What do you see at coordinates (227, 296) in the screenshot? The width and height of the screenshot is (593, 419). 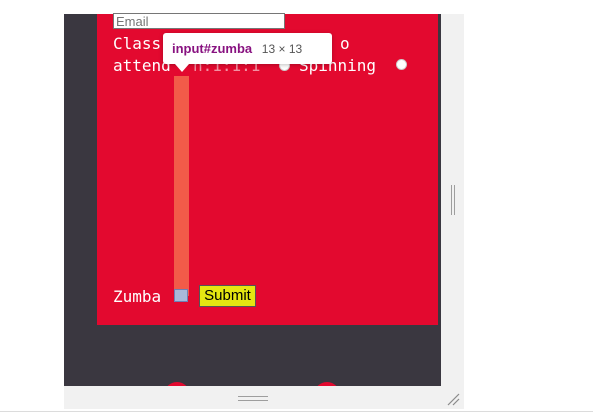 I see `submit-button: Submit` at bounding box center [227, 296].